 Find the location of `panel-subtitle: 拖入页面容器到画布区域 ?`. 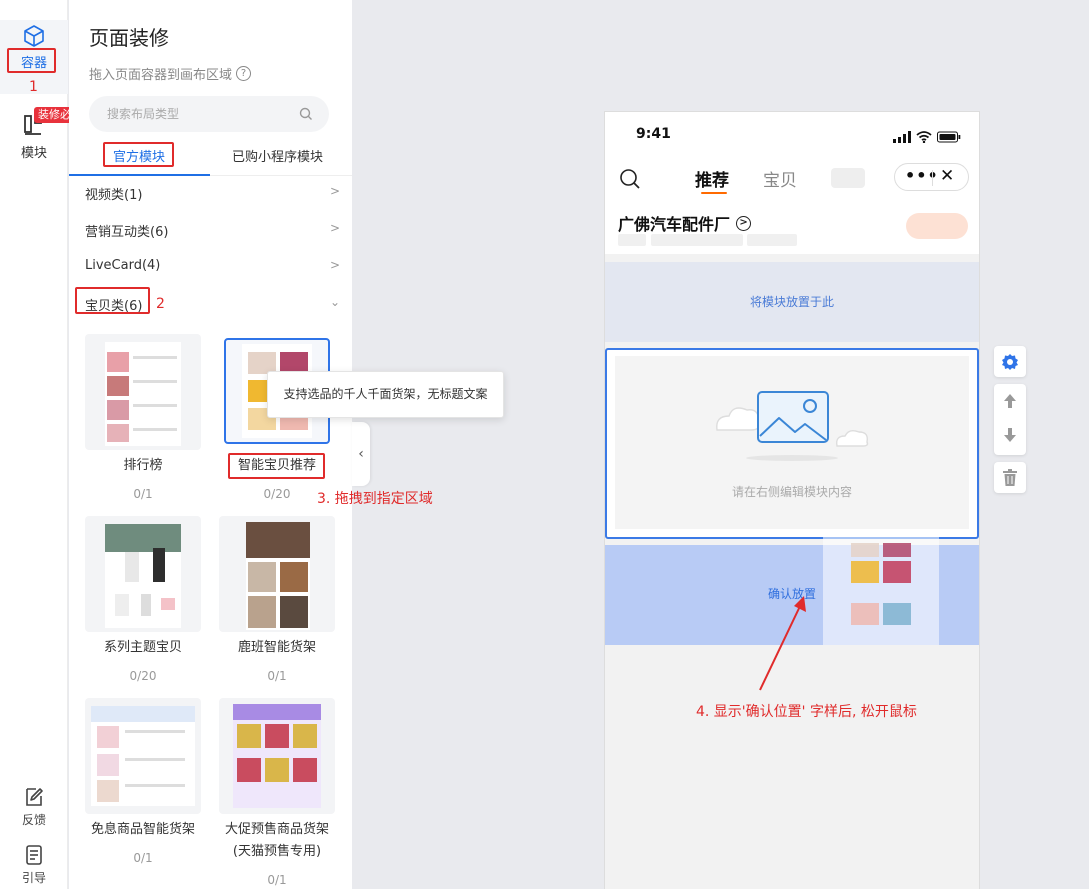

panel-subtitle: 拖入页面容器到画布区域 ? is located at coordinates (170, 73).